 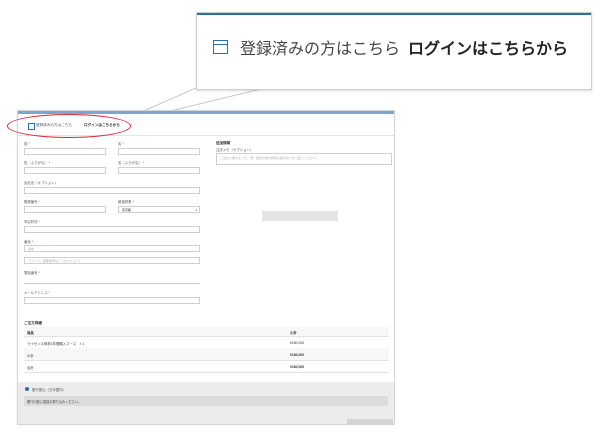 What do you see at coordinates (488, 47) in the screenshot?
I see `login-link: ログインはこちらから` at bounding box center [488, 47].